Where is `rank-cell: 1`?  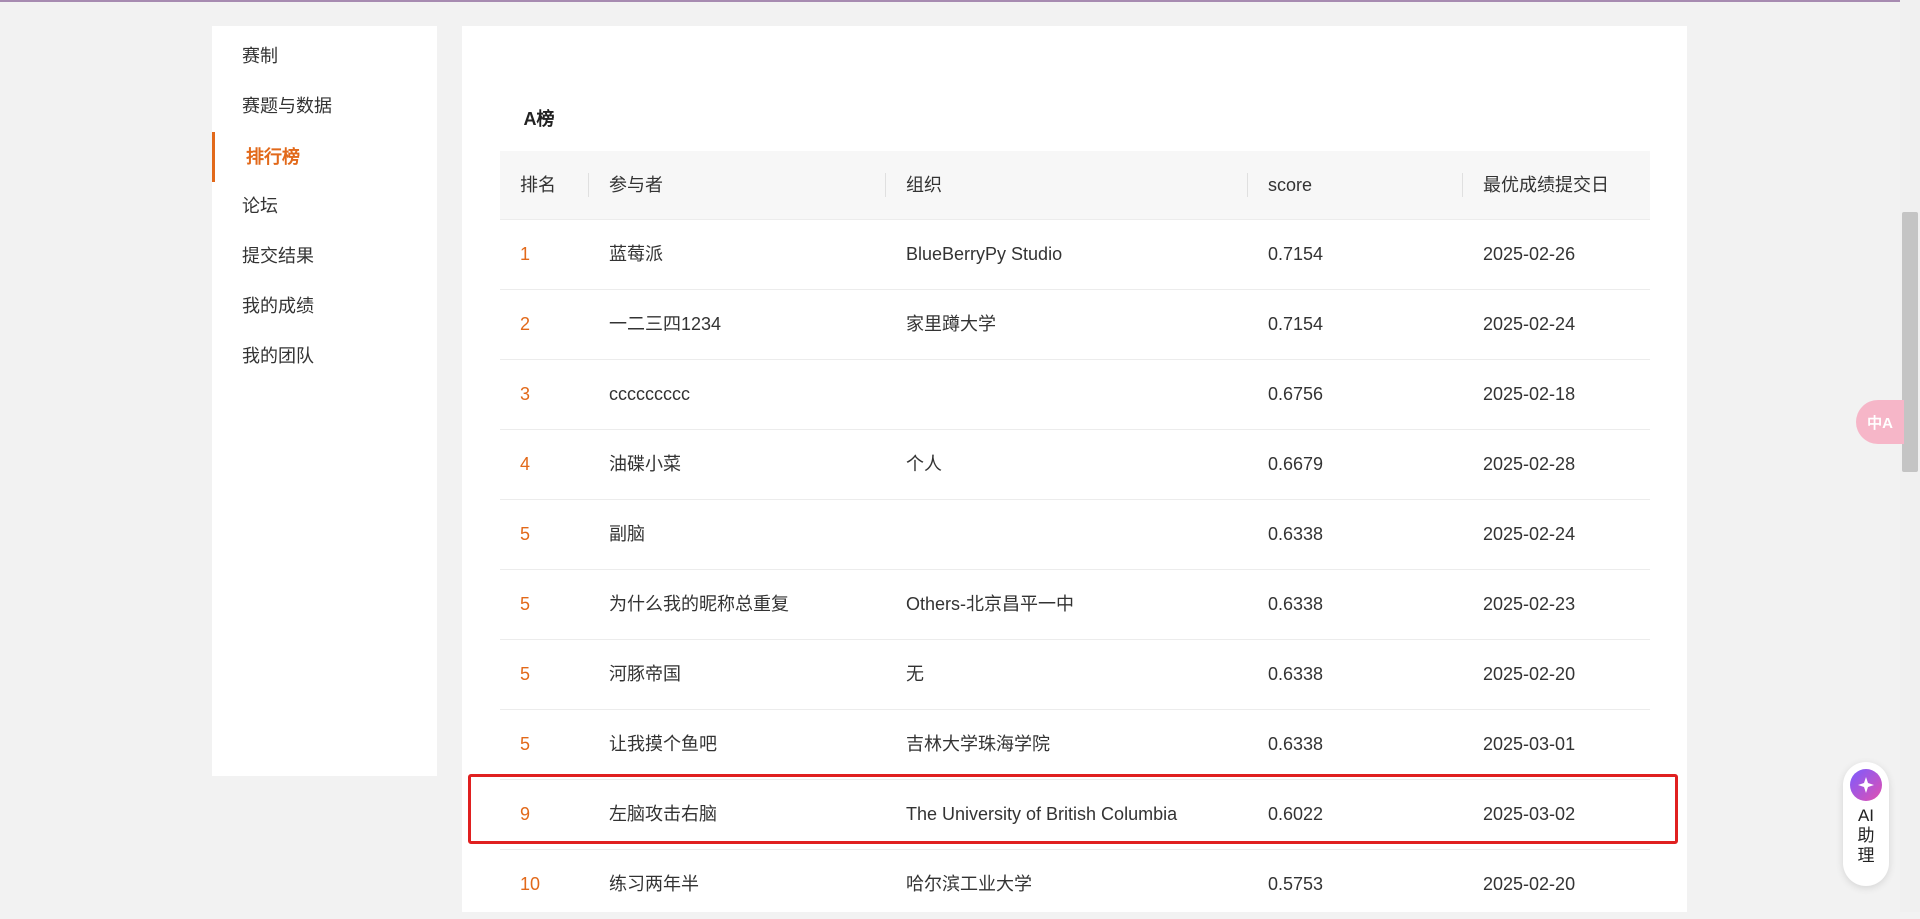 rank-cell: 1 is located at coordinates (525, 254).